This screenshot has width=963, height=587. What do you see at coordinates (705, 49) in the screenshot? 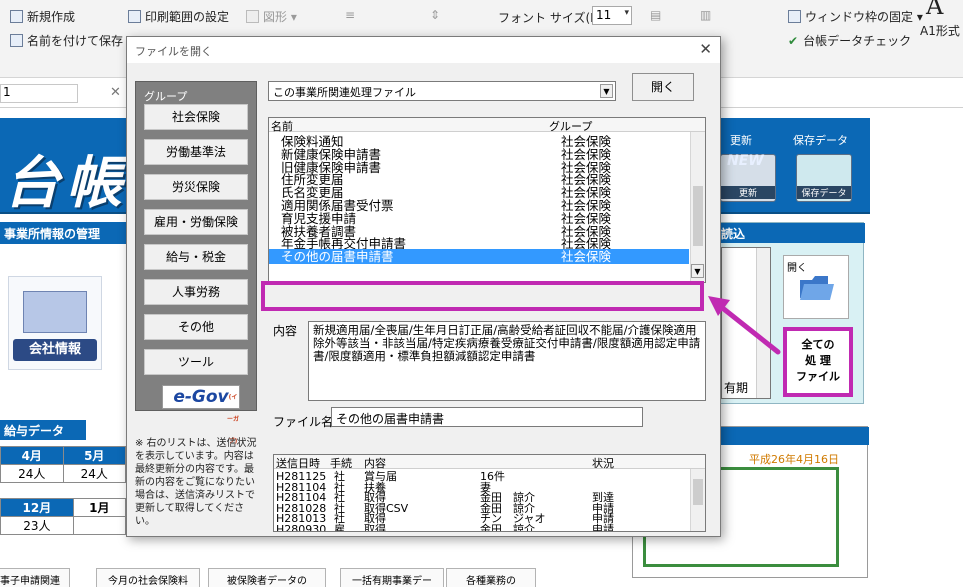
I see `close-icon: ✕` at bounding box center [705, 49].